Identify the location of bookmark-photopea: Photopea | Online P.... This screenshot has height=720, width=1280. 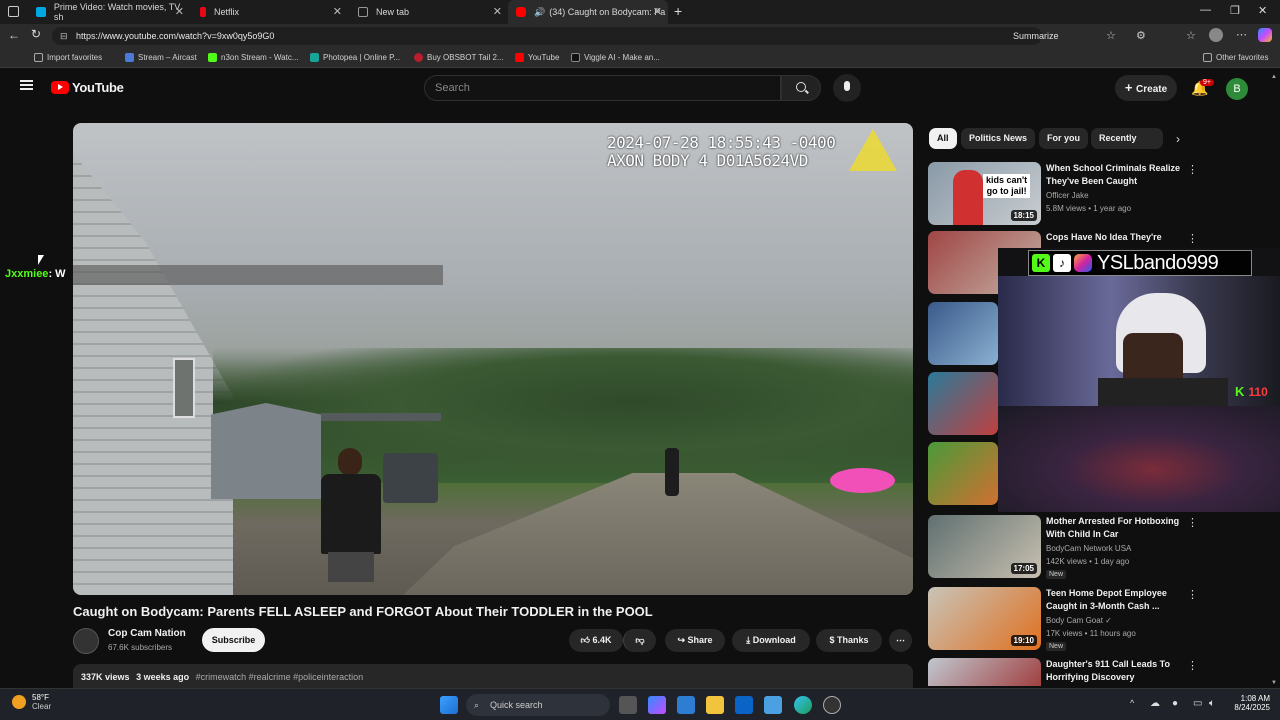
(355, 57).